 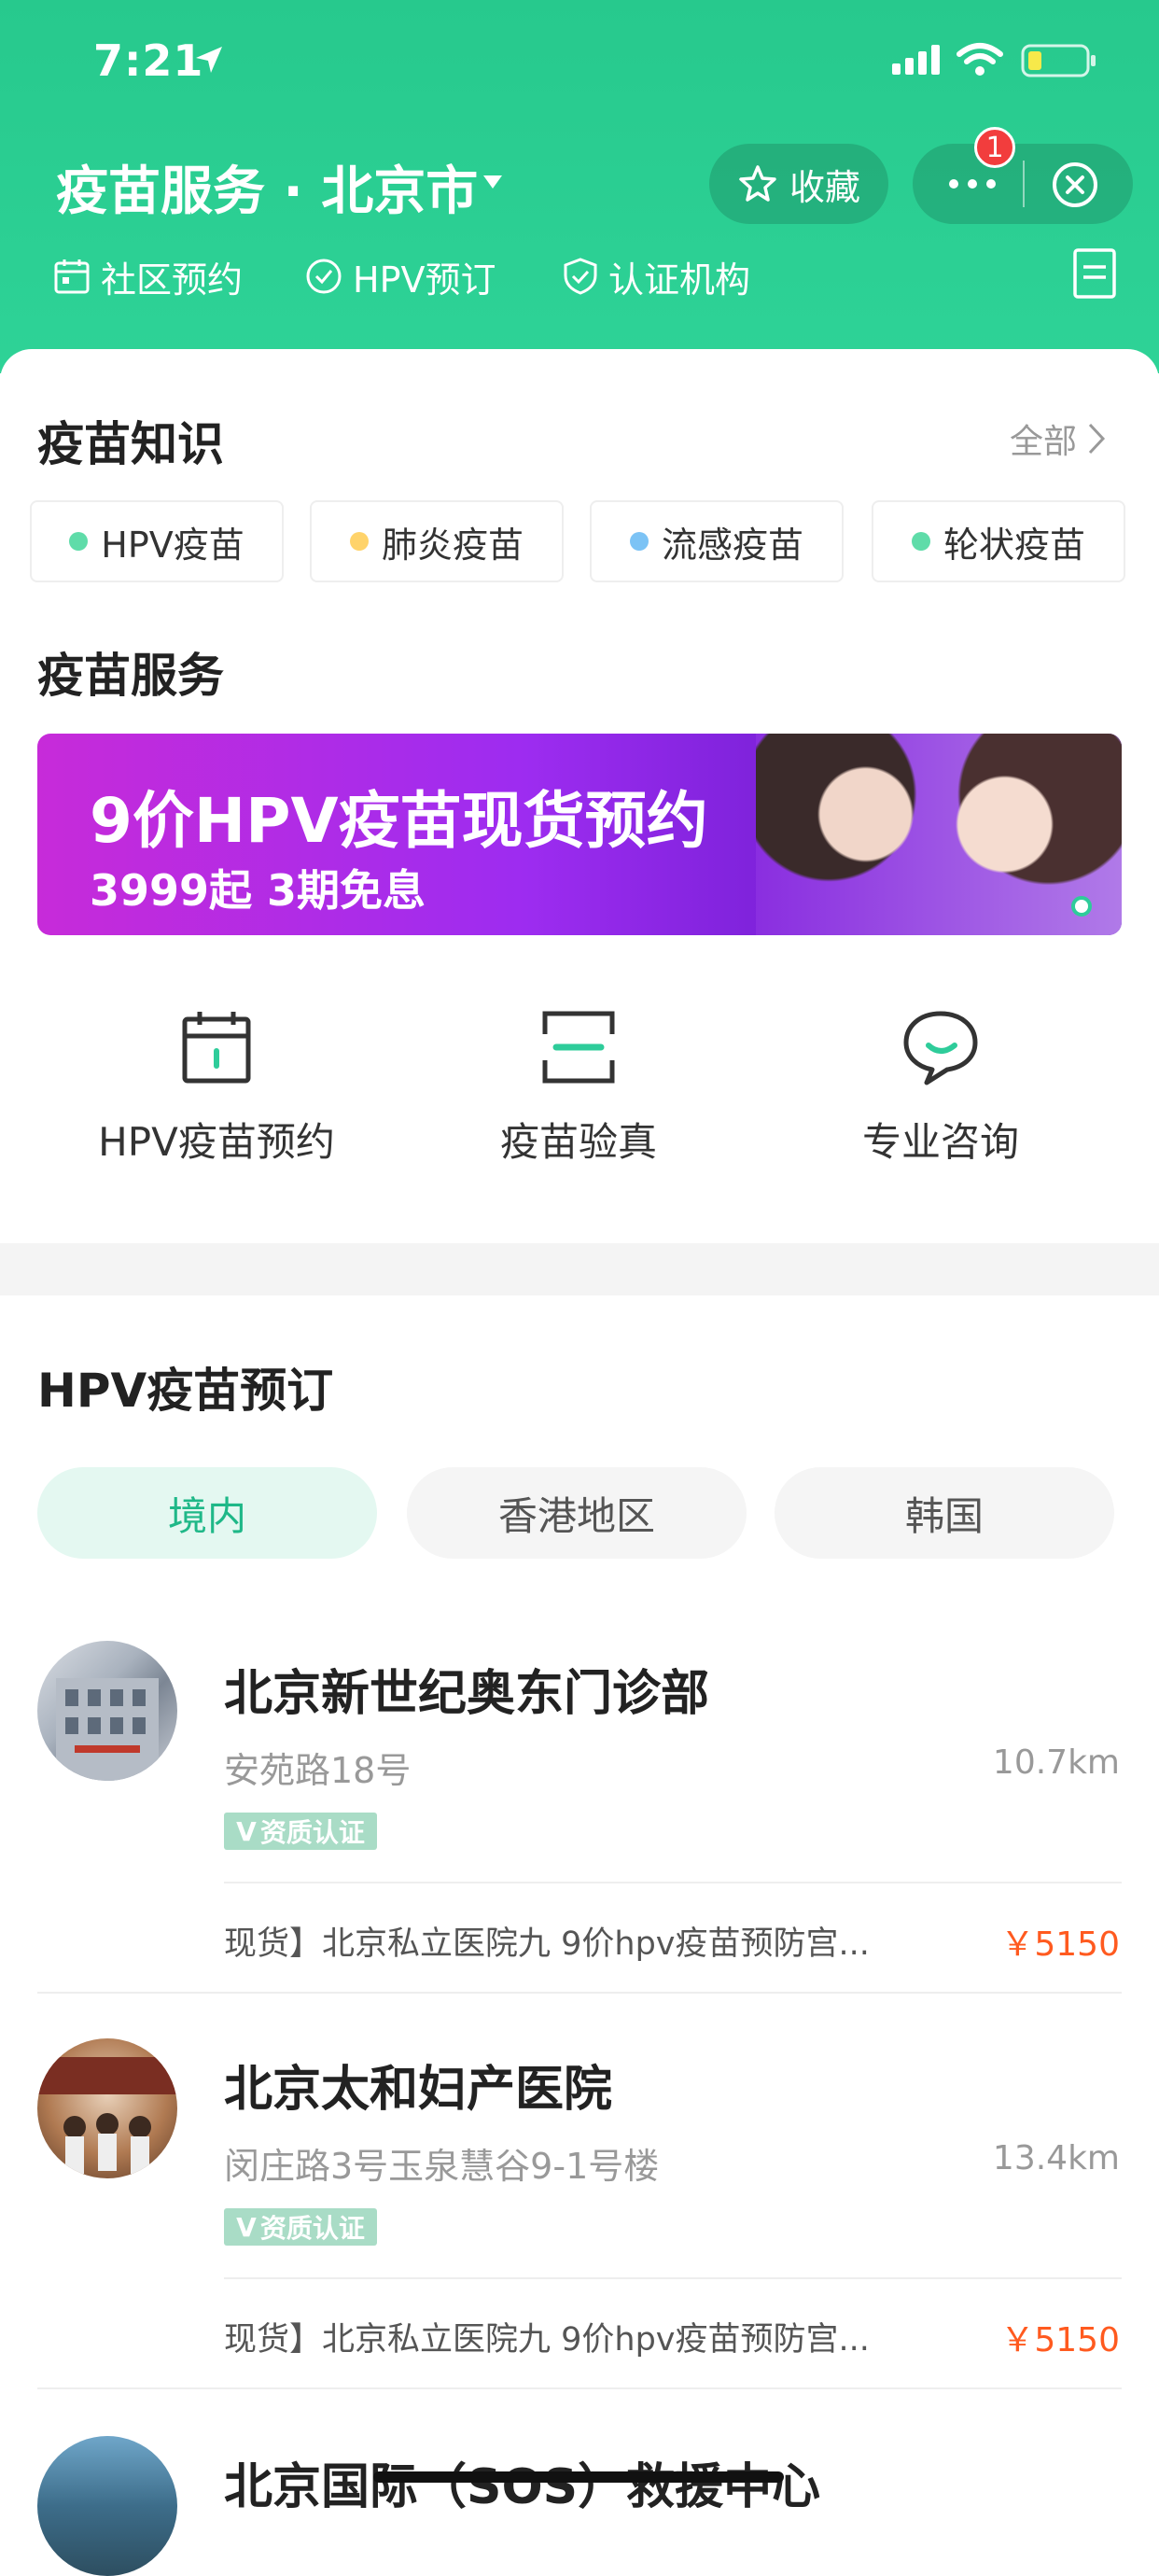 What do you see at coordinates (578, 1047) in the screenshot?
I see `scan-icon` at bounding box center [578, 1047].